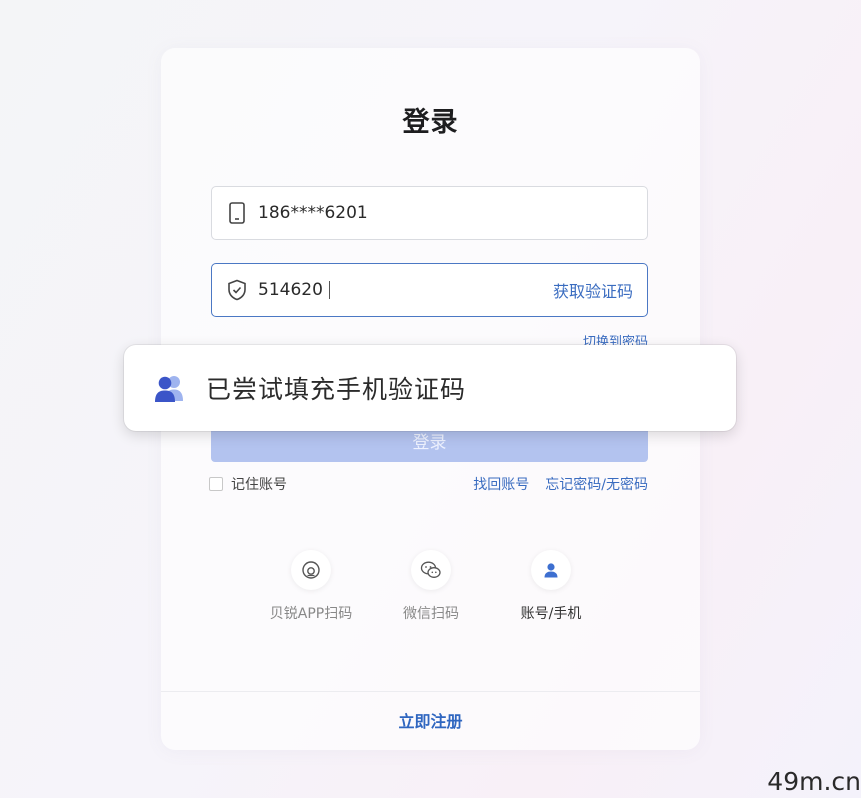  Describe the element at coordinates (329, 290) in the screenshot. I see `text-caret` at that location.